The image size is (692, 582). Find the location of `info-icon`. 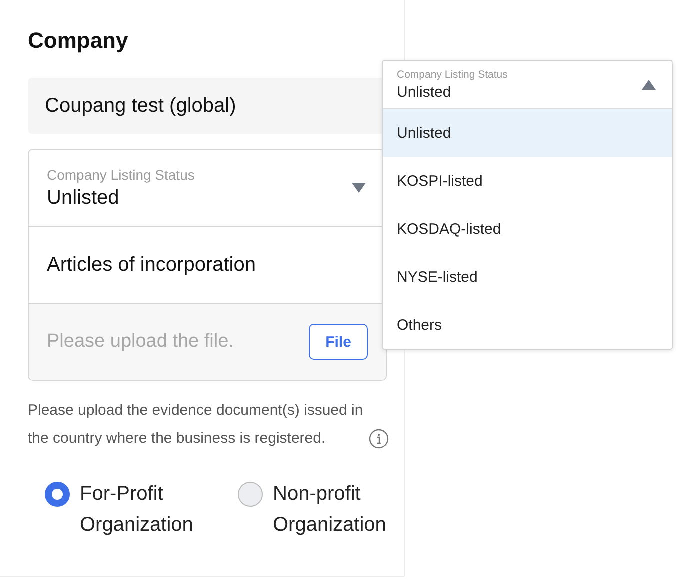

info-icon is located at coordinates (379, 439).